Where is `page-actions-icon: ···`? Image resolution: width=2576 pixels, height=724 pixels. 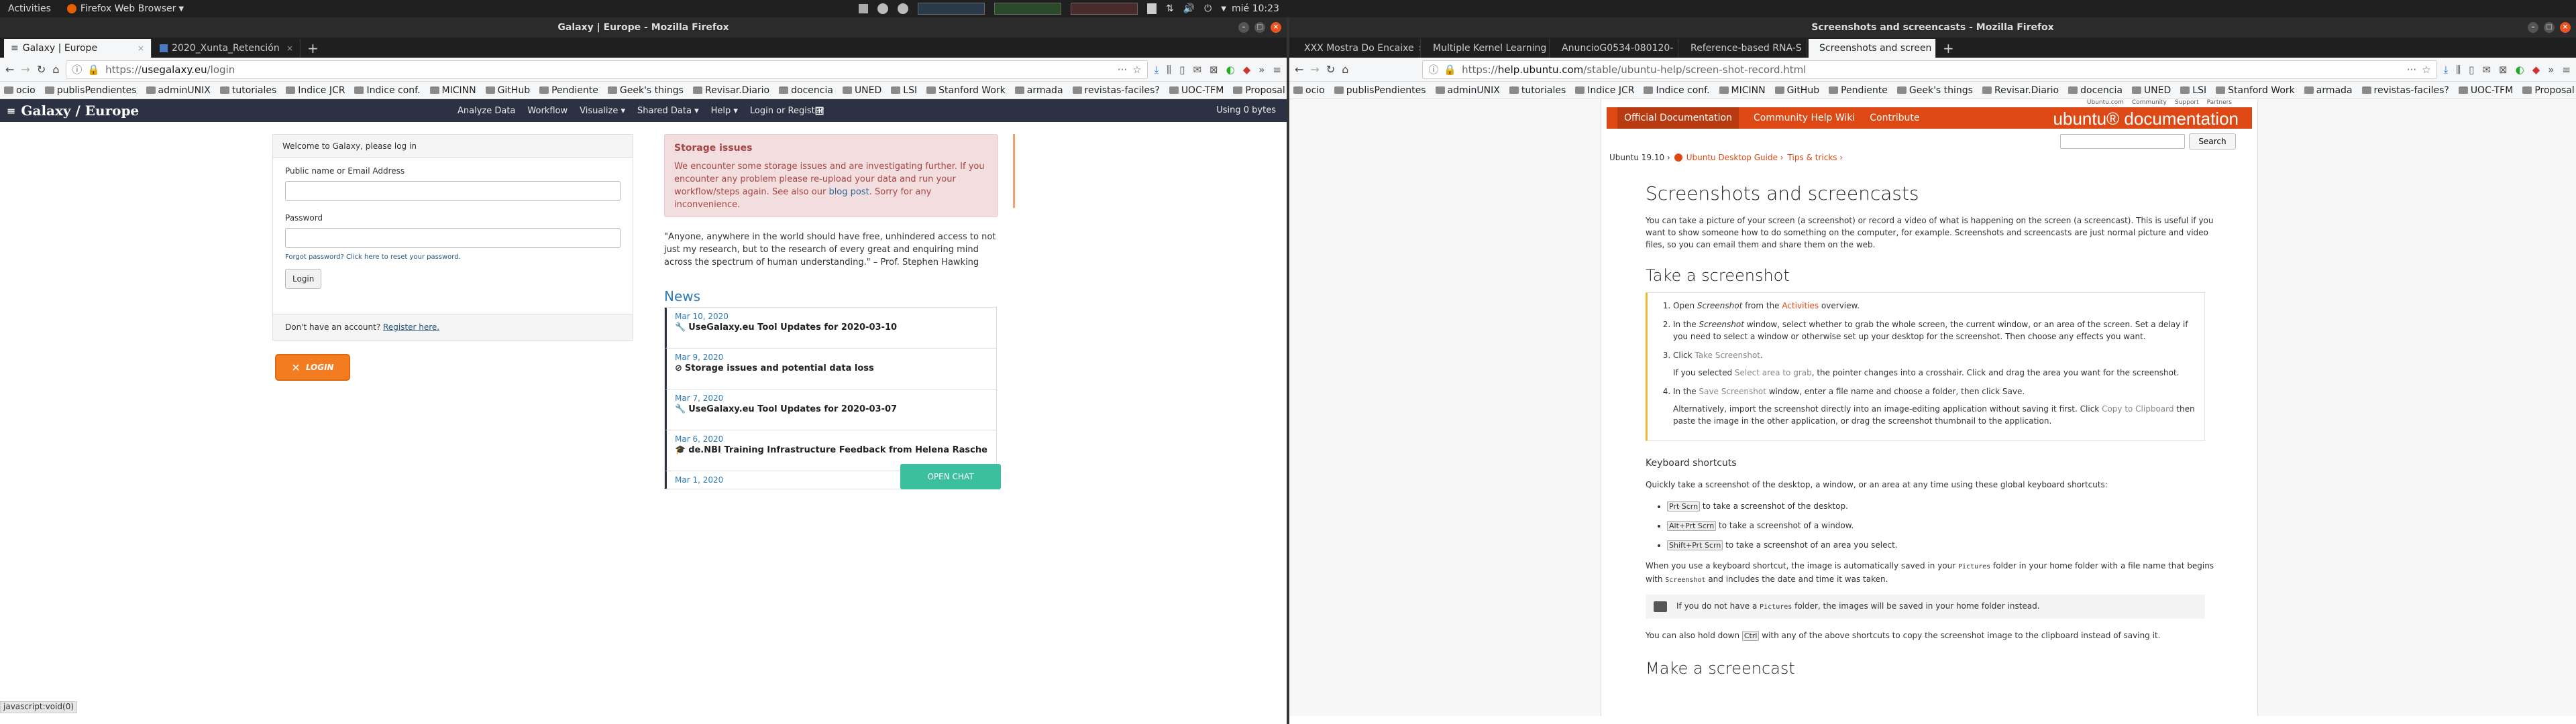 page-actions-icon: ··· is located at coordinates (2411, 70).